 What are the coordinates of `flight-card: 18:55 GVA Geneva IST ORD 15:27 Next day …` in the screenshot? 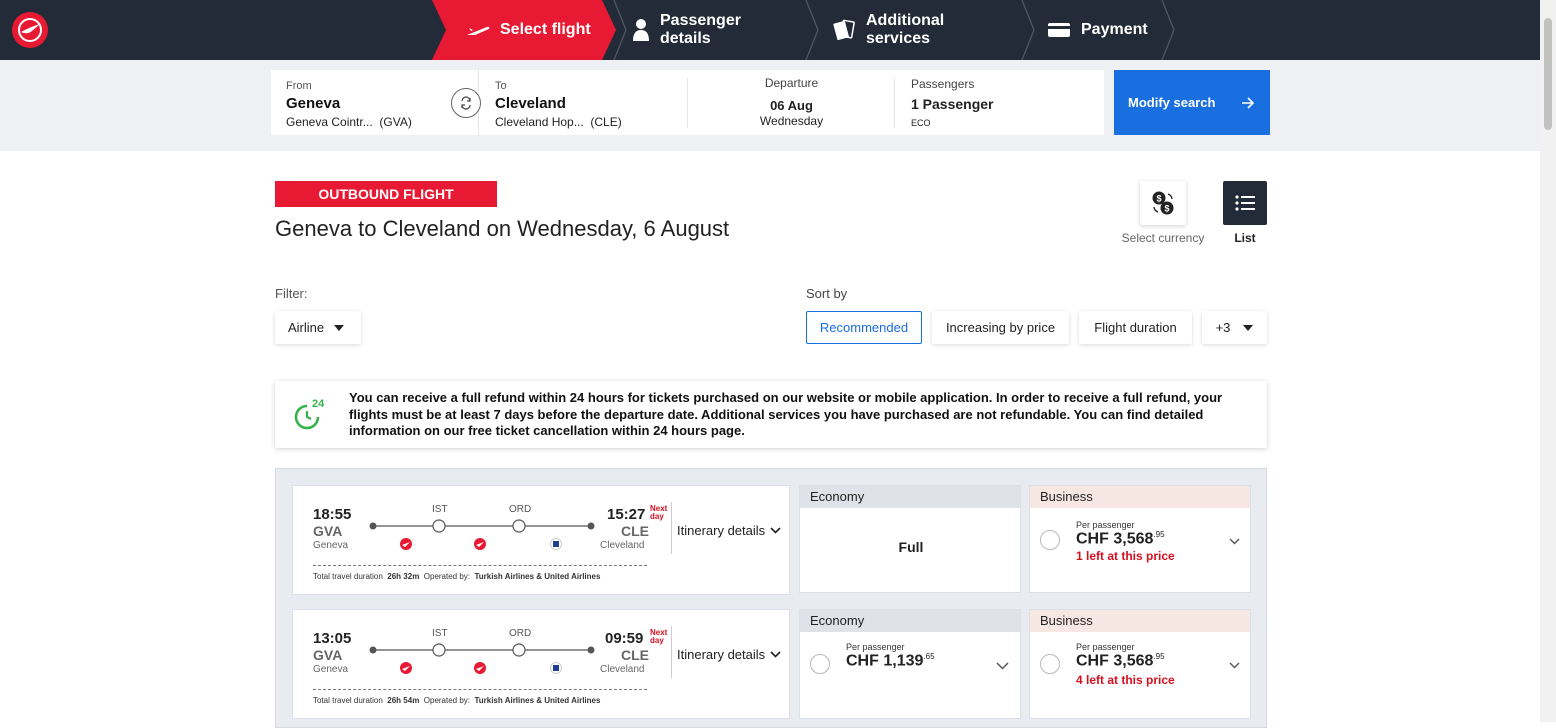 It's located at (541, 540).